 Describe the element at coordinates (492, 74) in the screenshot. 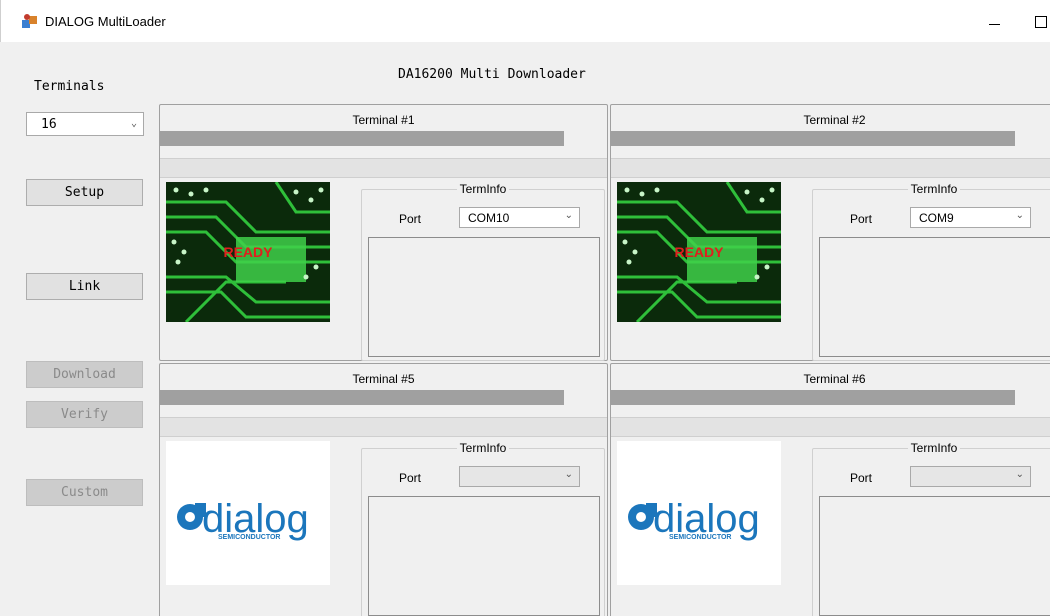

I see `app-title: DA16200 Multi Downloader` at that location.